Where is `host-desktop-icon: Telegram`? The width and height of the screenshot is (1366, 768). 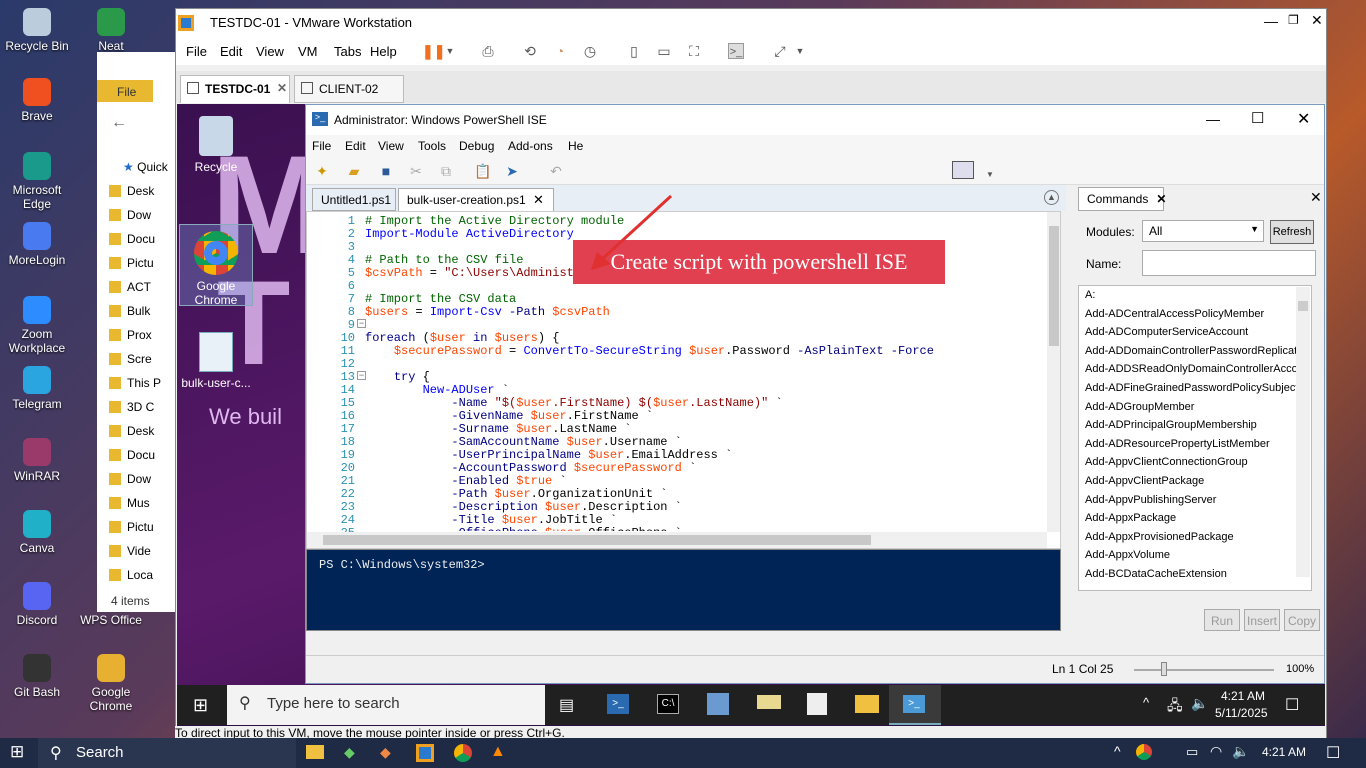
host-desktop-icon: Telegram is located at coordinates (37, 388).